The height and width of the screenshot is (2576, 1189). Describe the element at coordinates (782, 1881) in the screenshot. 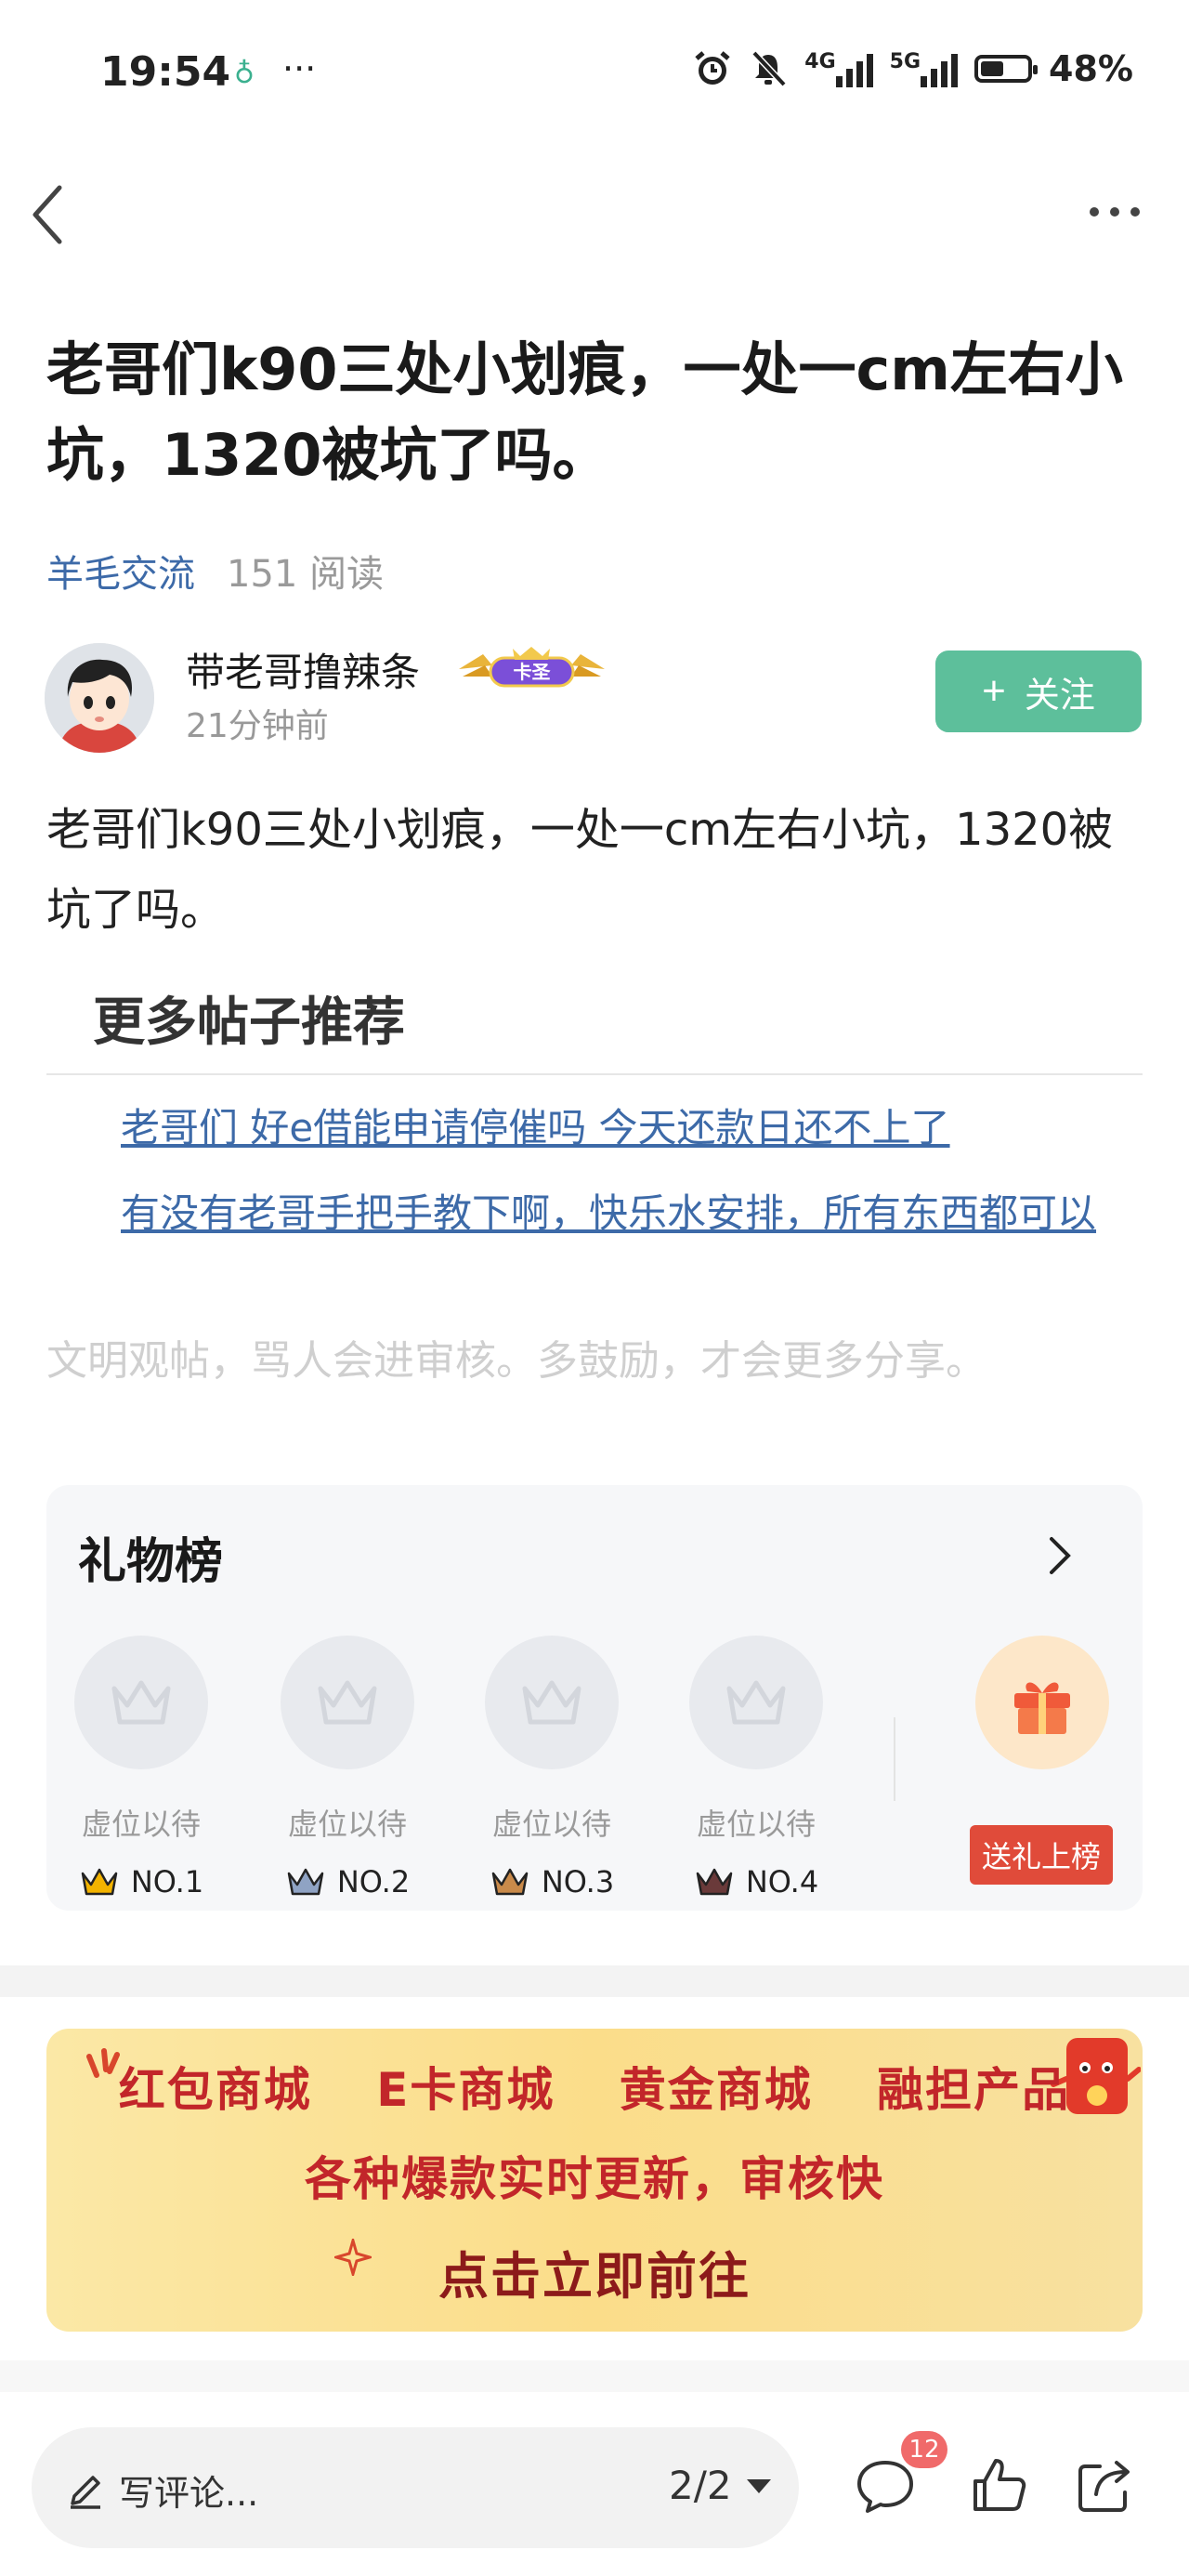

I see `gift-rank: NO.4` at that location.